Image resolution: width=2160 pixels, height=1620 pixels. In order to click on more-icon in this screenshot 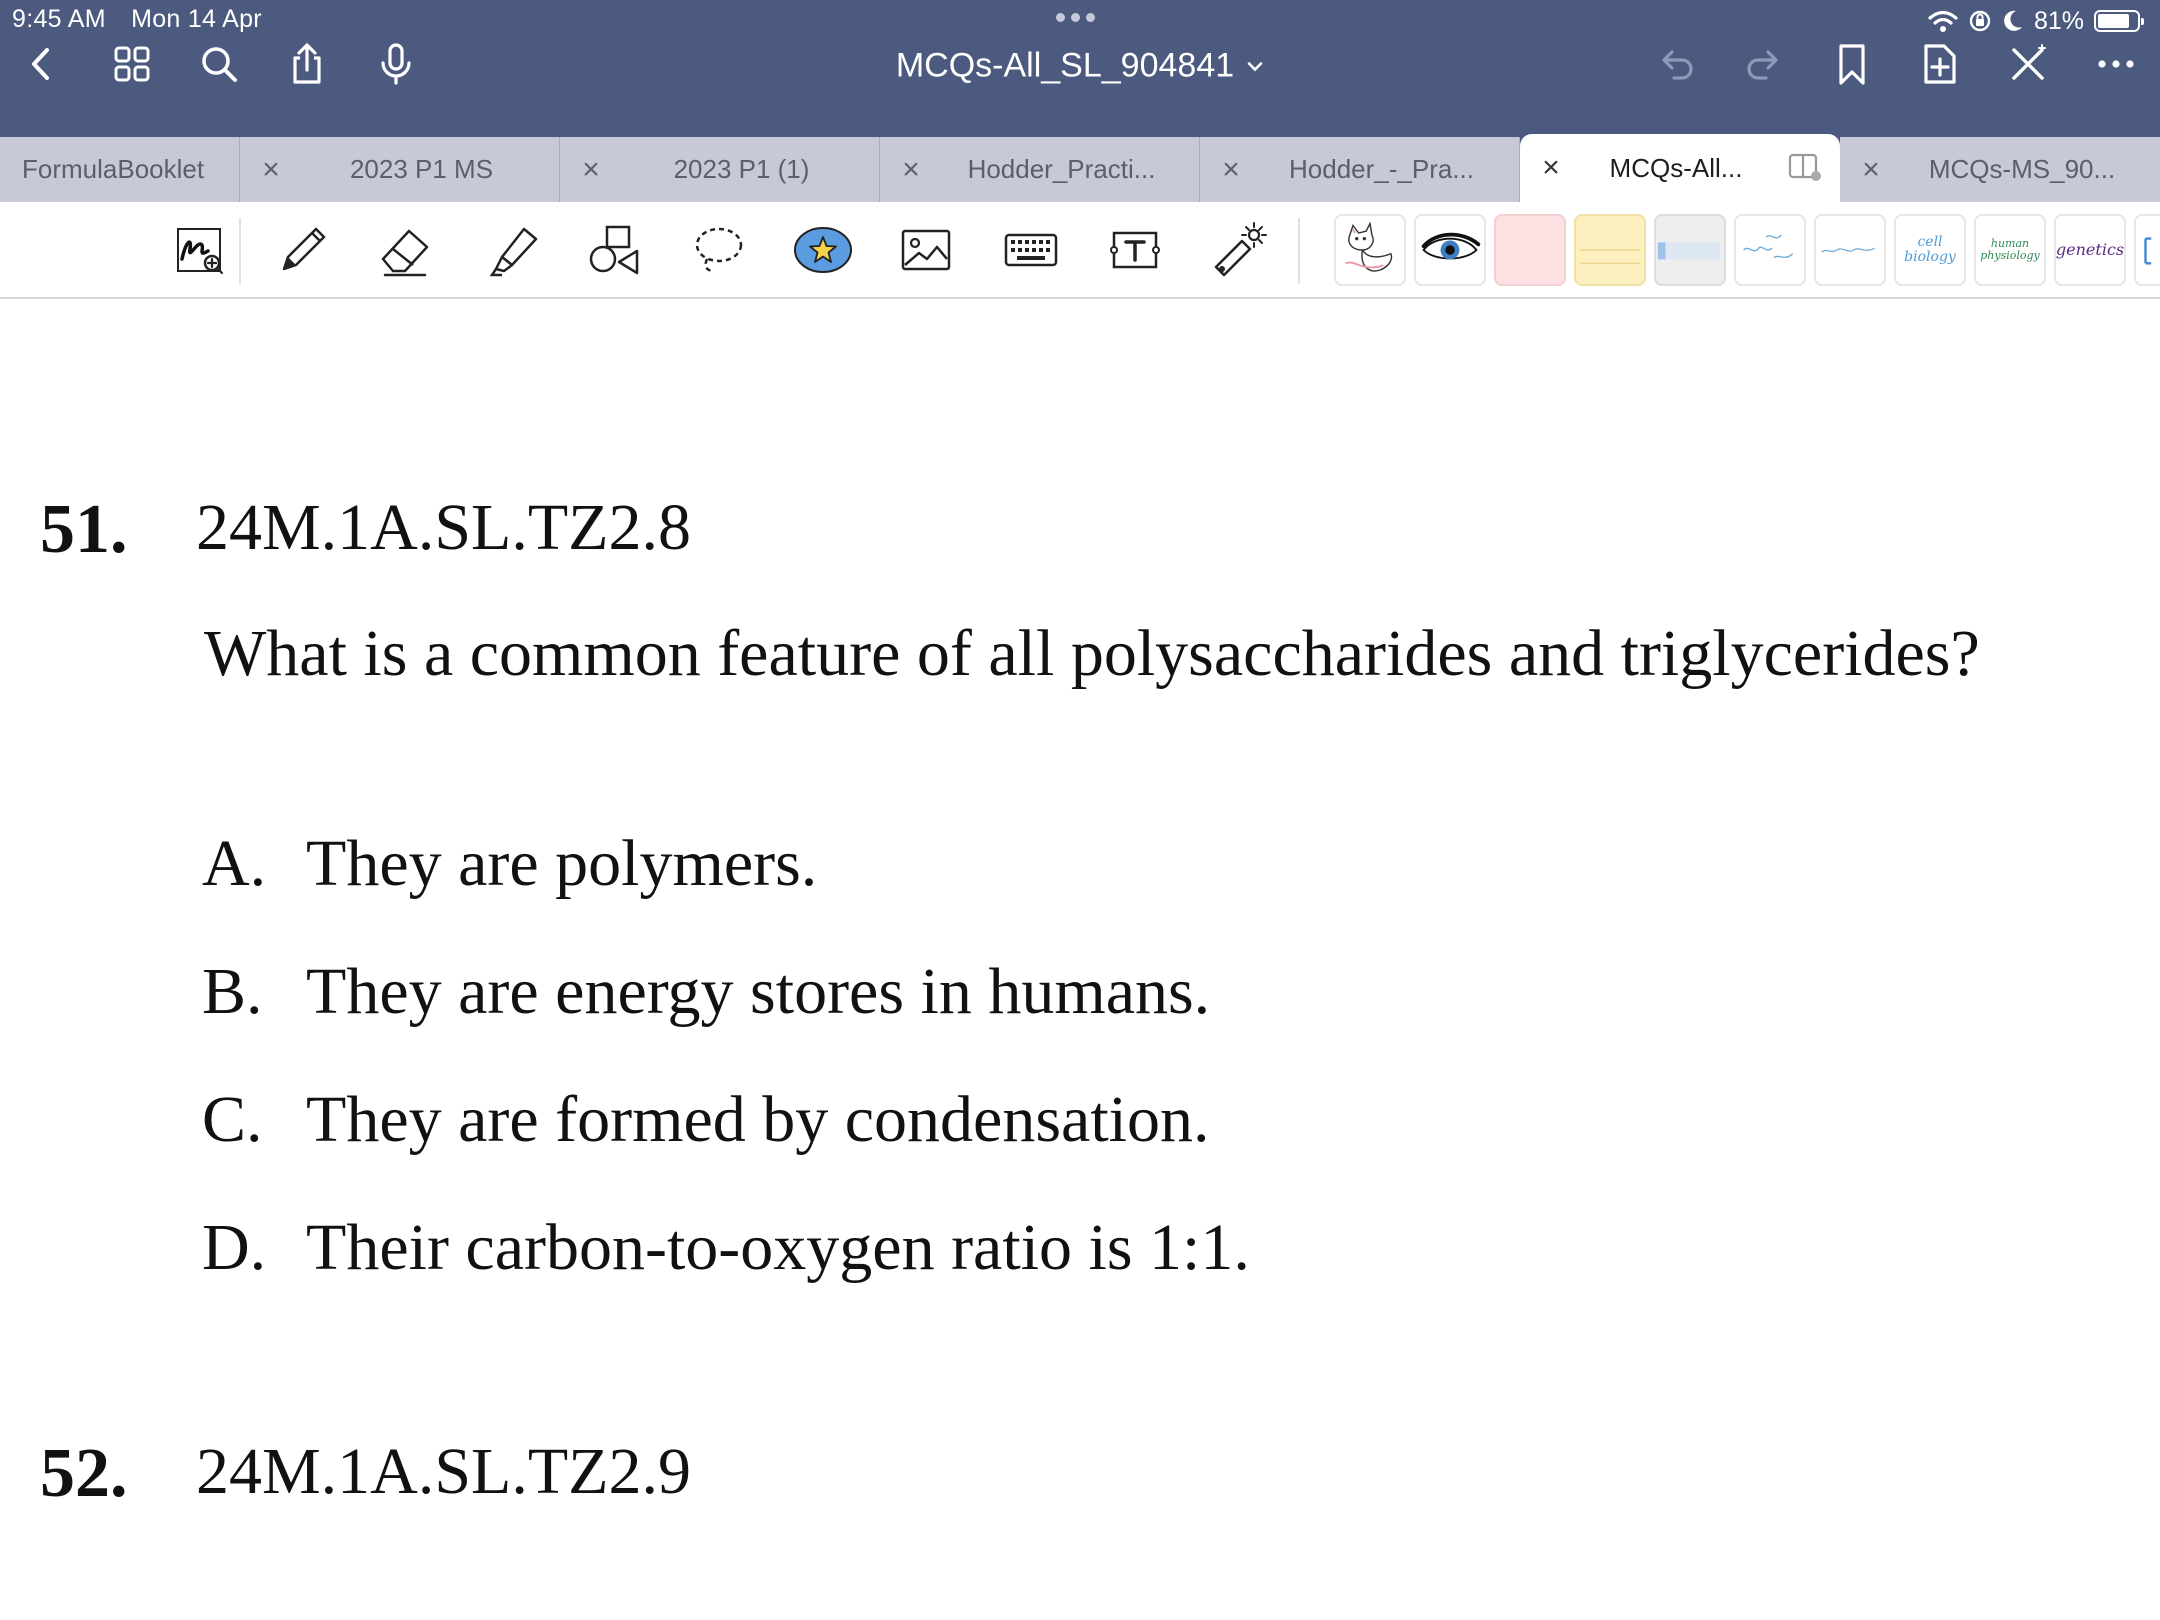, I will do `click(2116, 64)`.